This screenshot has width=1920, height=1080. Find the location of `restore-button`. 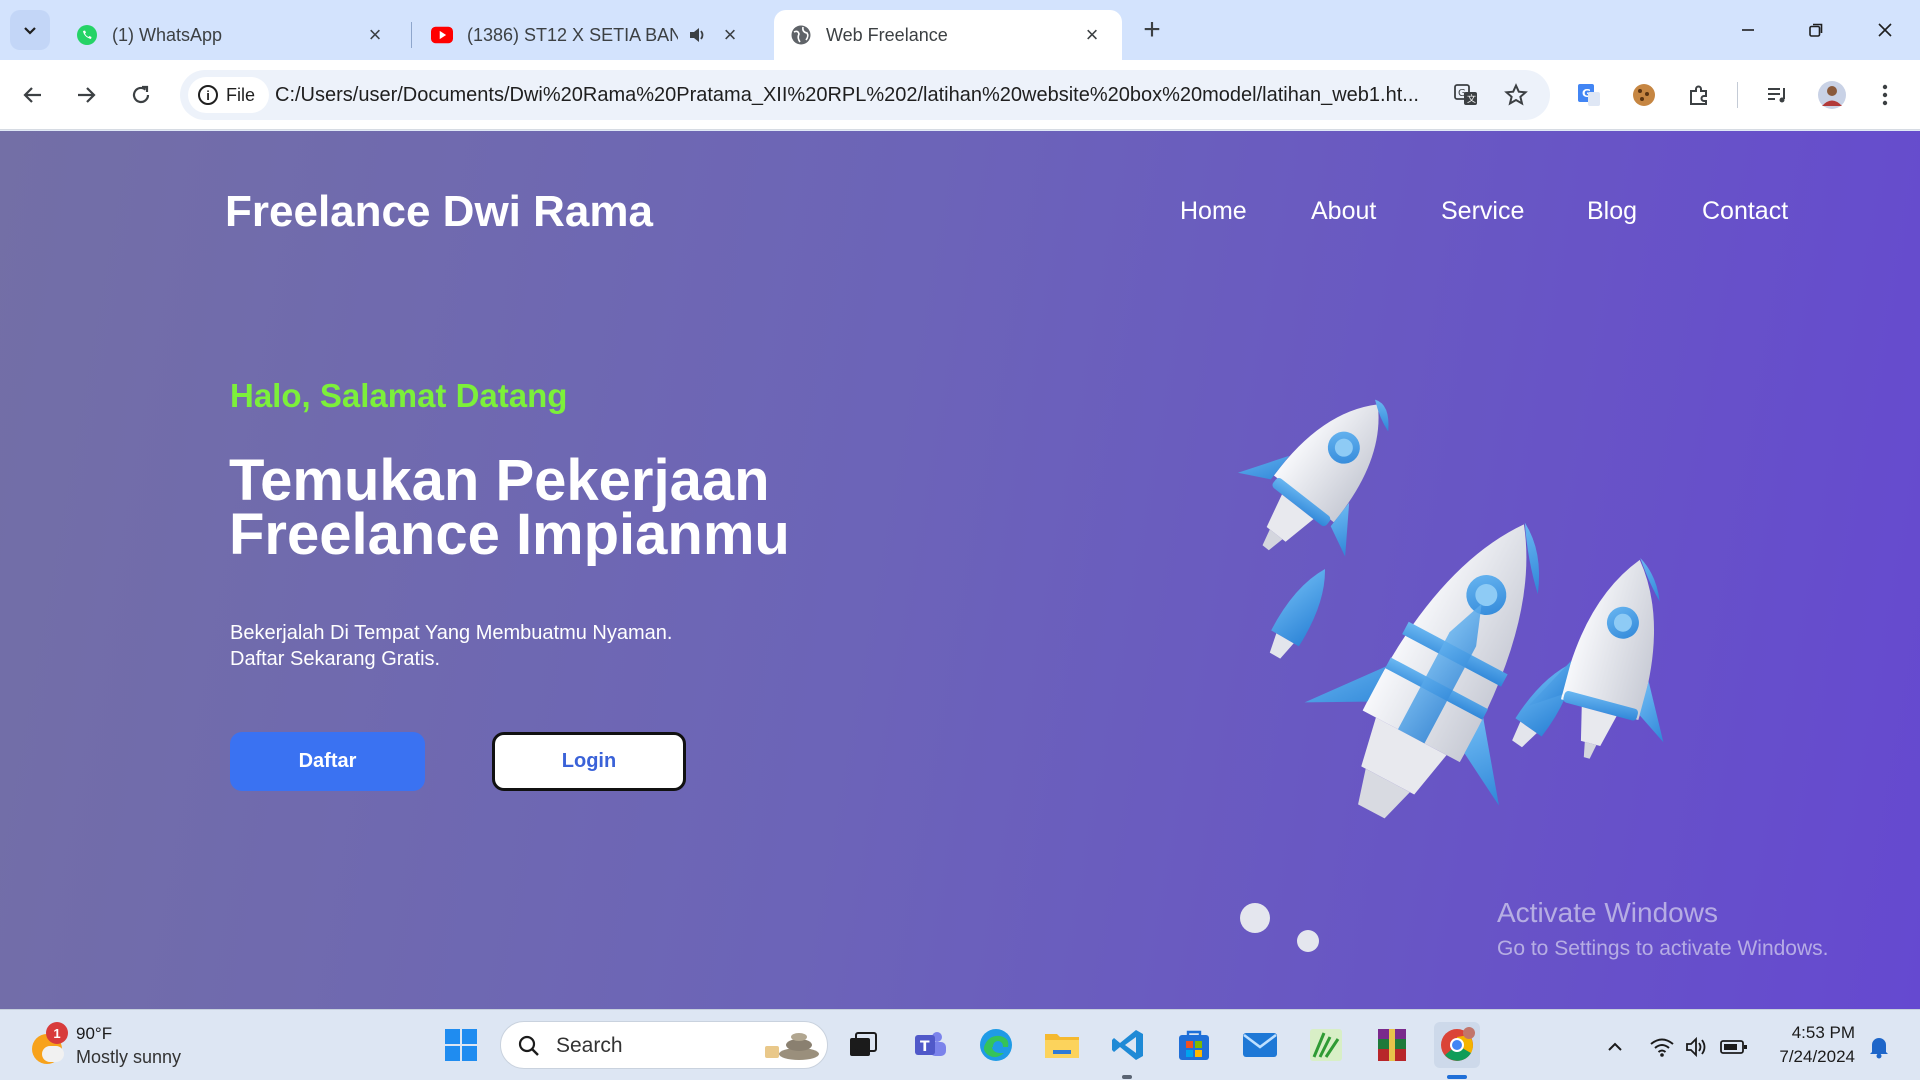

restore-button is located at coordinates (1816, 30).